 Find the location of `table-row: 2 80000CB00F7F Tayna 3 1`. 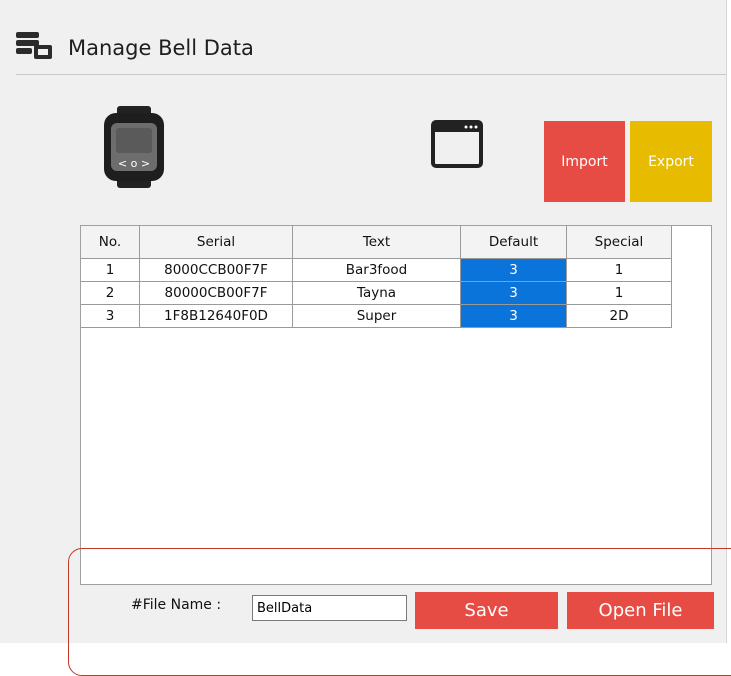

table-row: 2 80000CB00F7F Tayna 3 1 is located at coordinates (376, 293).